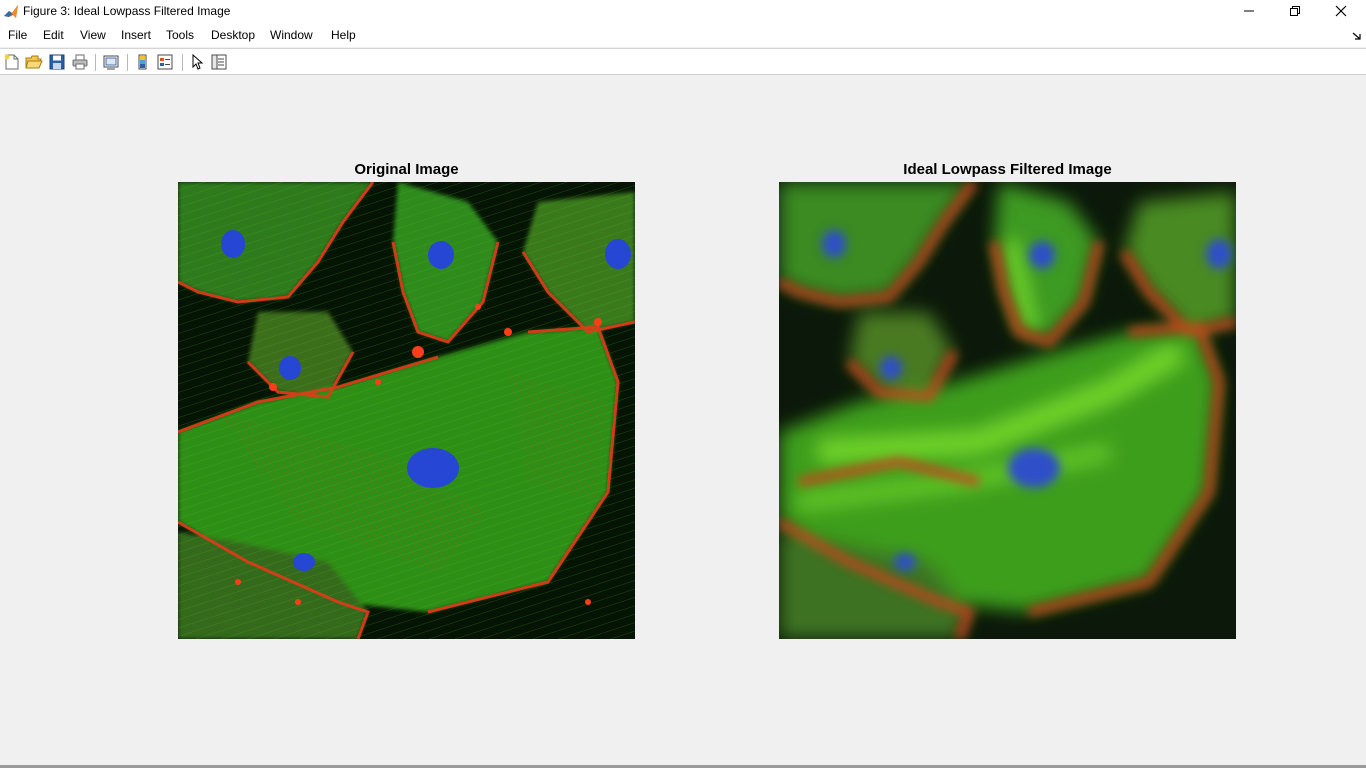  Describe the element at coordinates (127, 11) in the screenshot. I see `window-title: Figure 3: Ideal Lowpass Filtered Image` at that location.